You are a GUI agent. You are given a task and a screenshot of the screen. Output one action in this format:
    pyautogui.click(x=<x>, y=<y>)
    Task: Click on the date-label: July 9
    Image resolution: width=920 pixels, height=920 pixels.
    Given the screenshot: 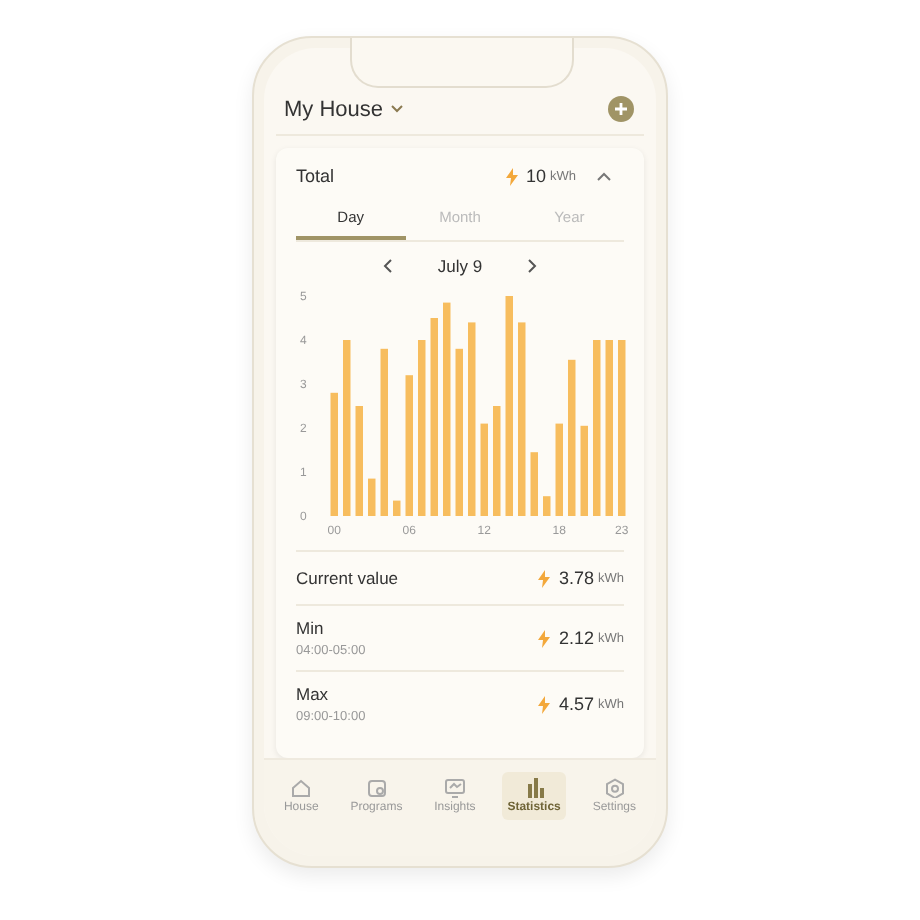 What is the action you would take?
    pyautogui.click(x=460, y=266)
    